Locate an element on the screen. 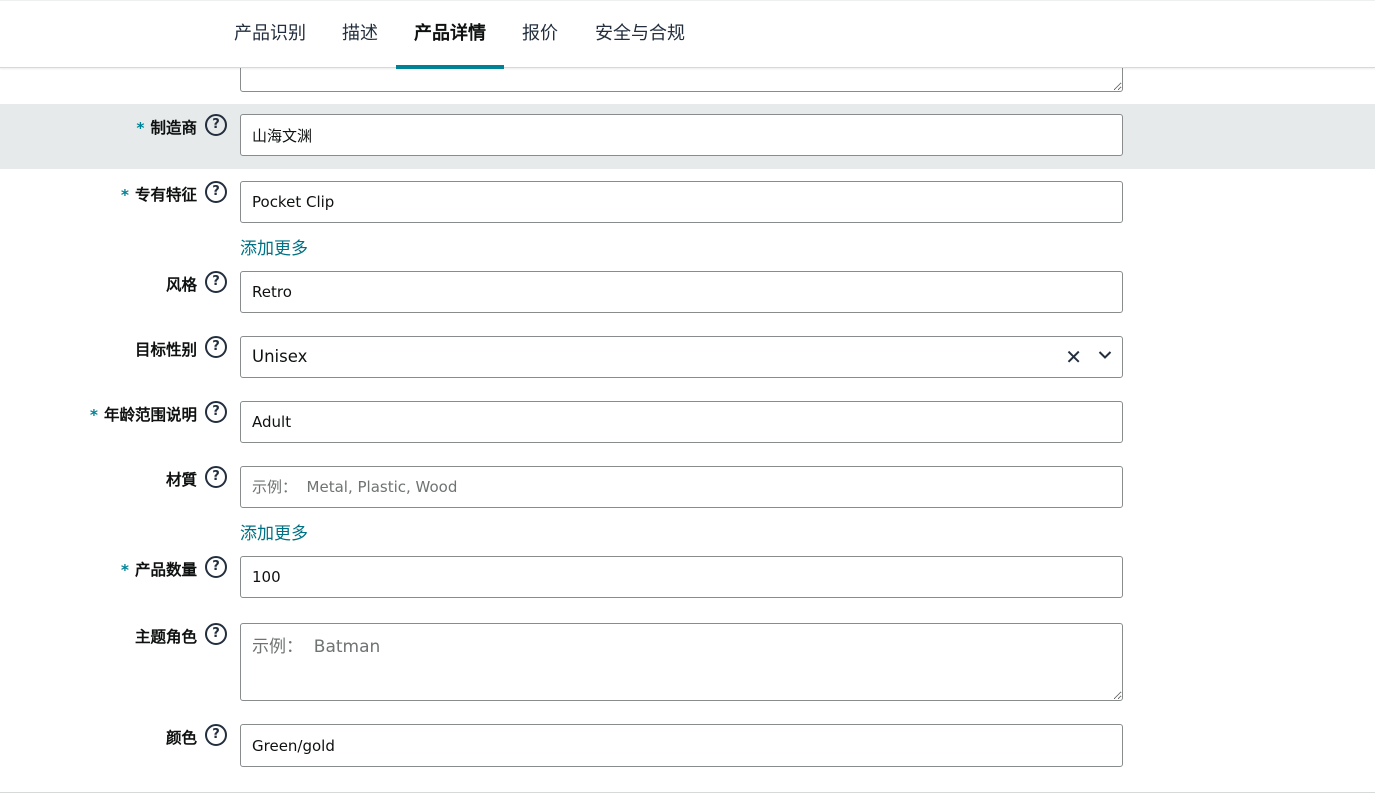  style-input is located at coordinates (681, 292).